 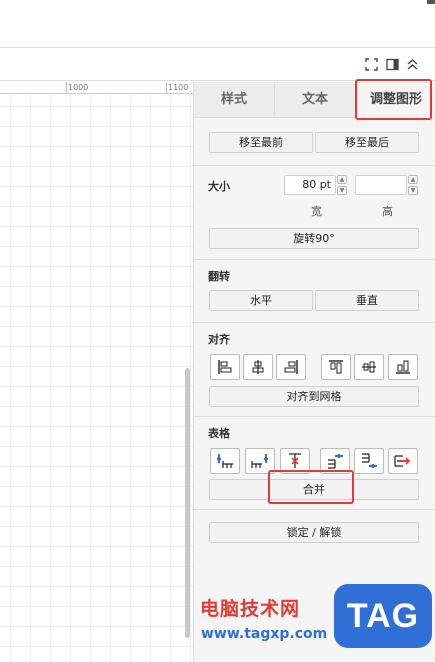 I want to click on align-right-button, so click(x=291, y=367).